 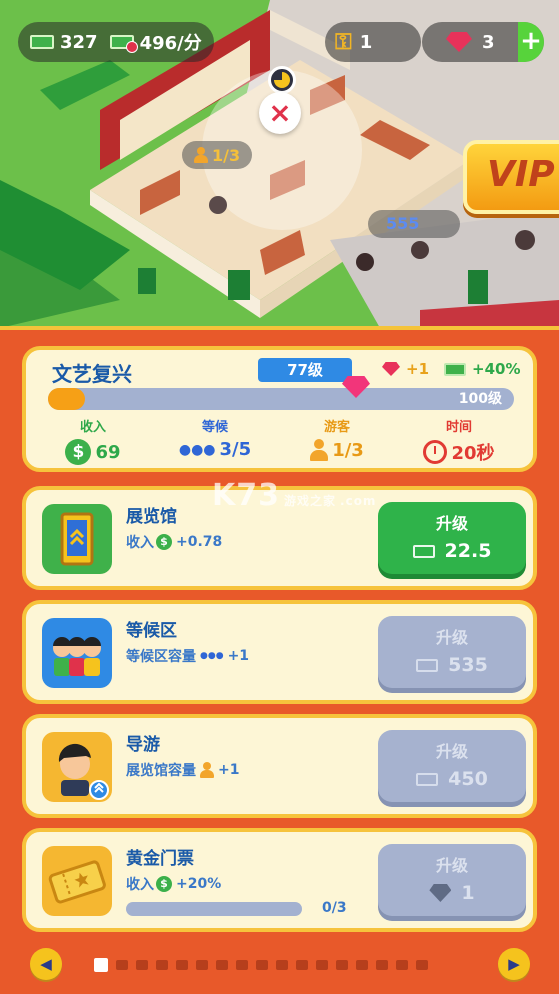 What do you see at coordinates (173, 884) in the screenshot?
I see `item-effect: 收入 $ +20%` at bounding box center [173, 884].